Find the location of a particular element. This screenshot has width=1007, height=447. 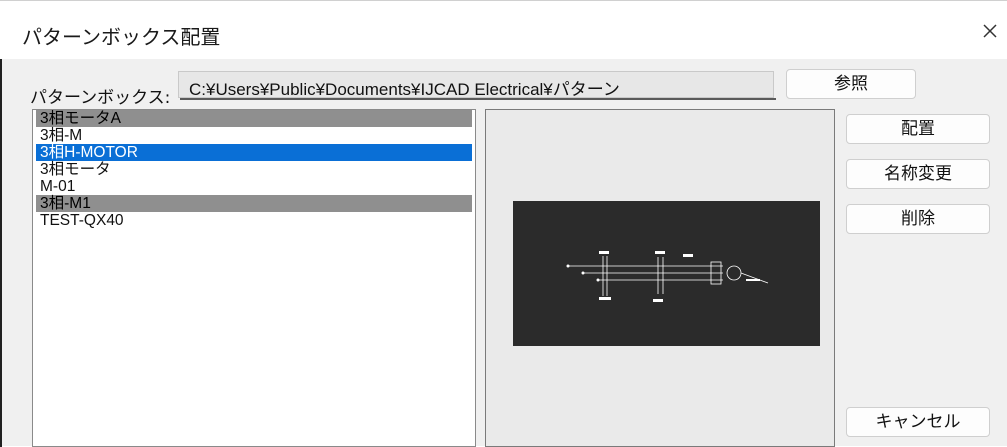

path-label: パターンボックス: is located at coordinates (100, 98).